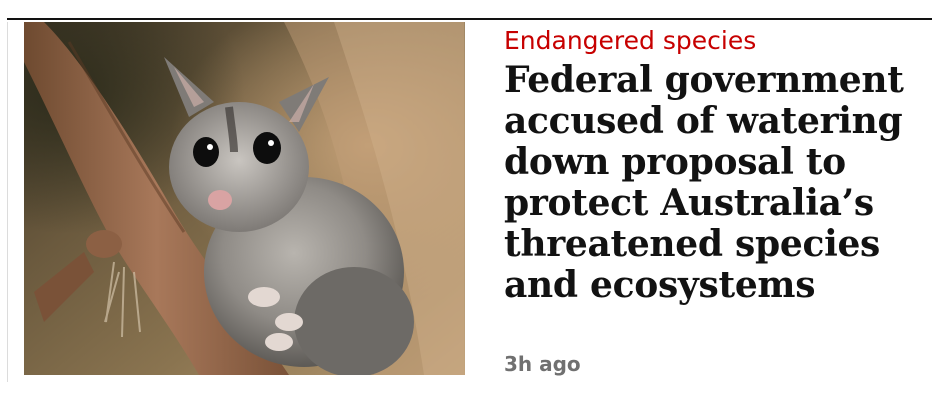 The image size is (932, 414). Describe the element at coordinates (716, 41) in the screenshot. I see `section-kicker: Endangered species` at that location.